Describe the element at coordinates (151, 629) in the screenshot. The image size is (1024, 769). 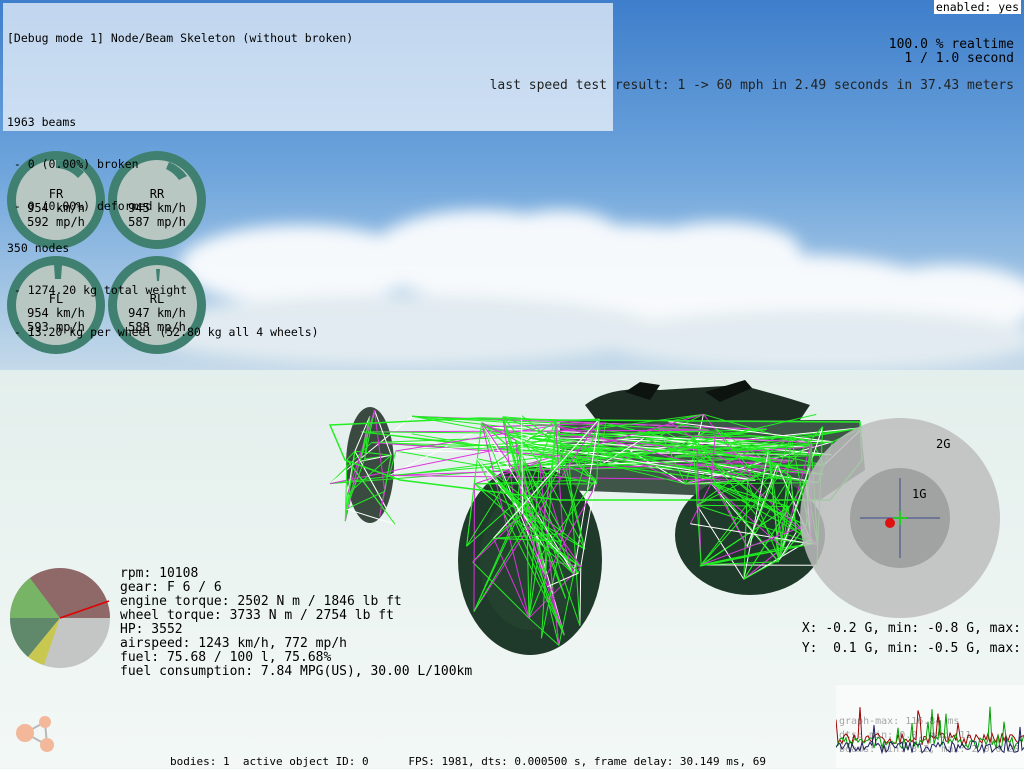
I see `stat-hp: HP: 3552` at that location.